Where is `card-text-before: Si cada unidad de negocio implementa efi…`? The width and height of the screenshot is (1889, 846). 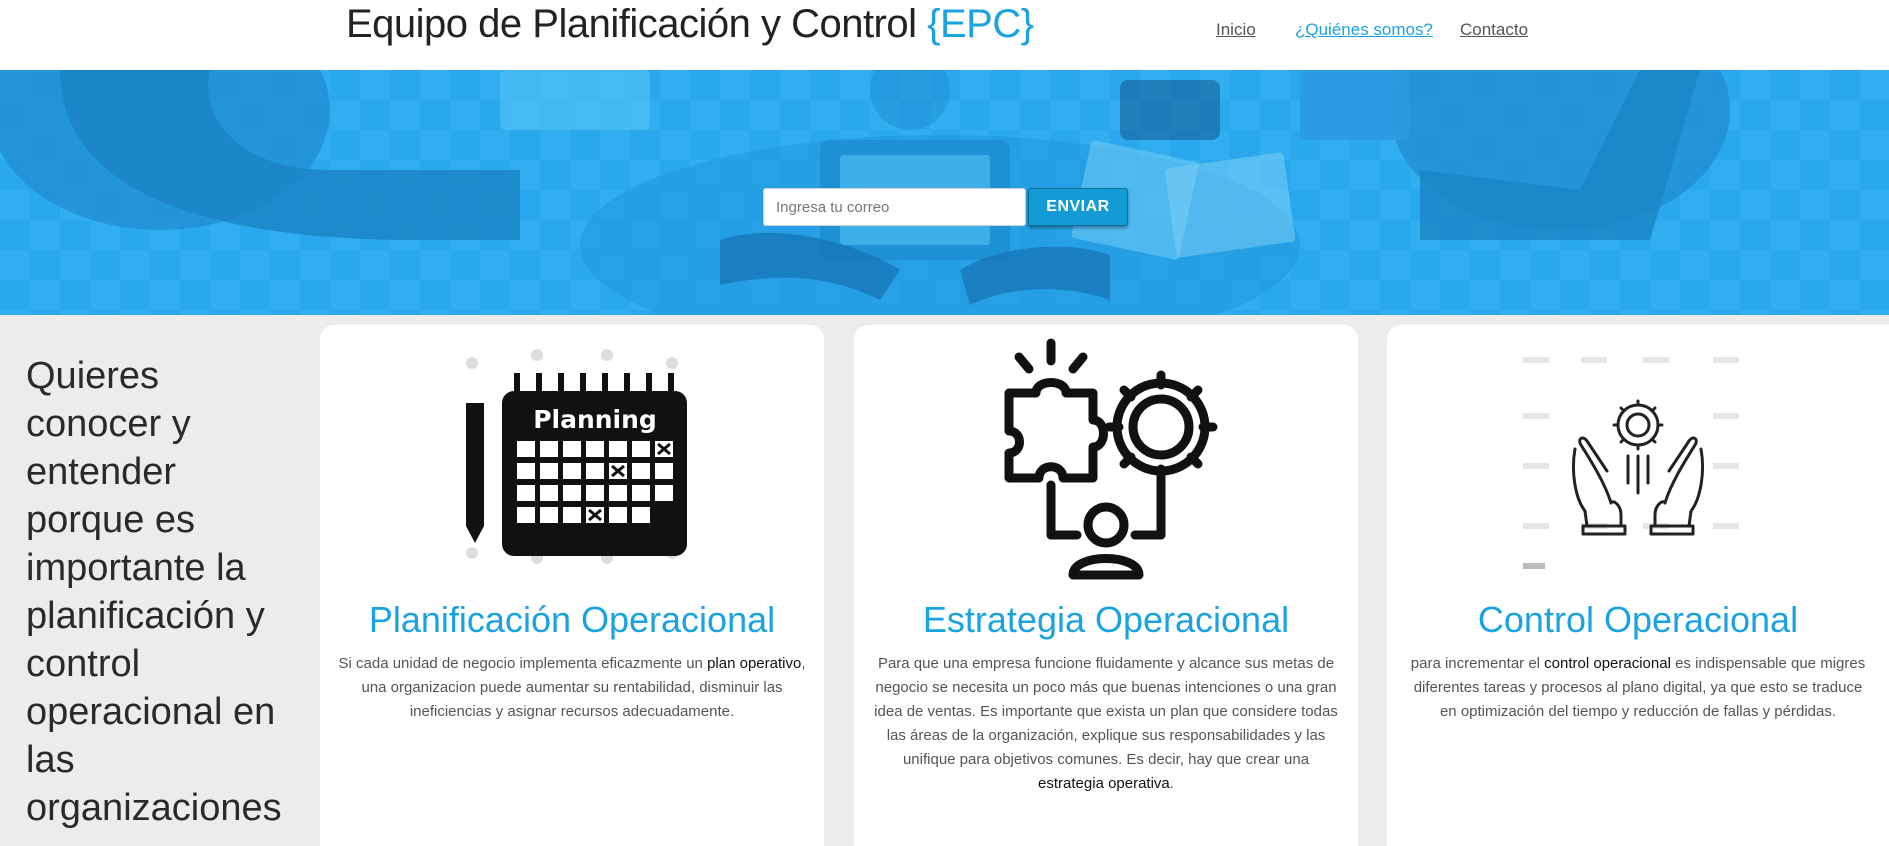 card-text-before: Si cada unidad de negocio implementa efi… is located at coordinates (523, 663).